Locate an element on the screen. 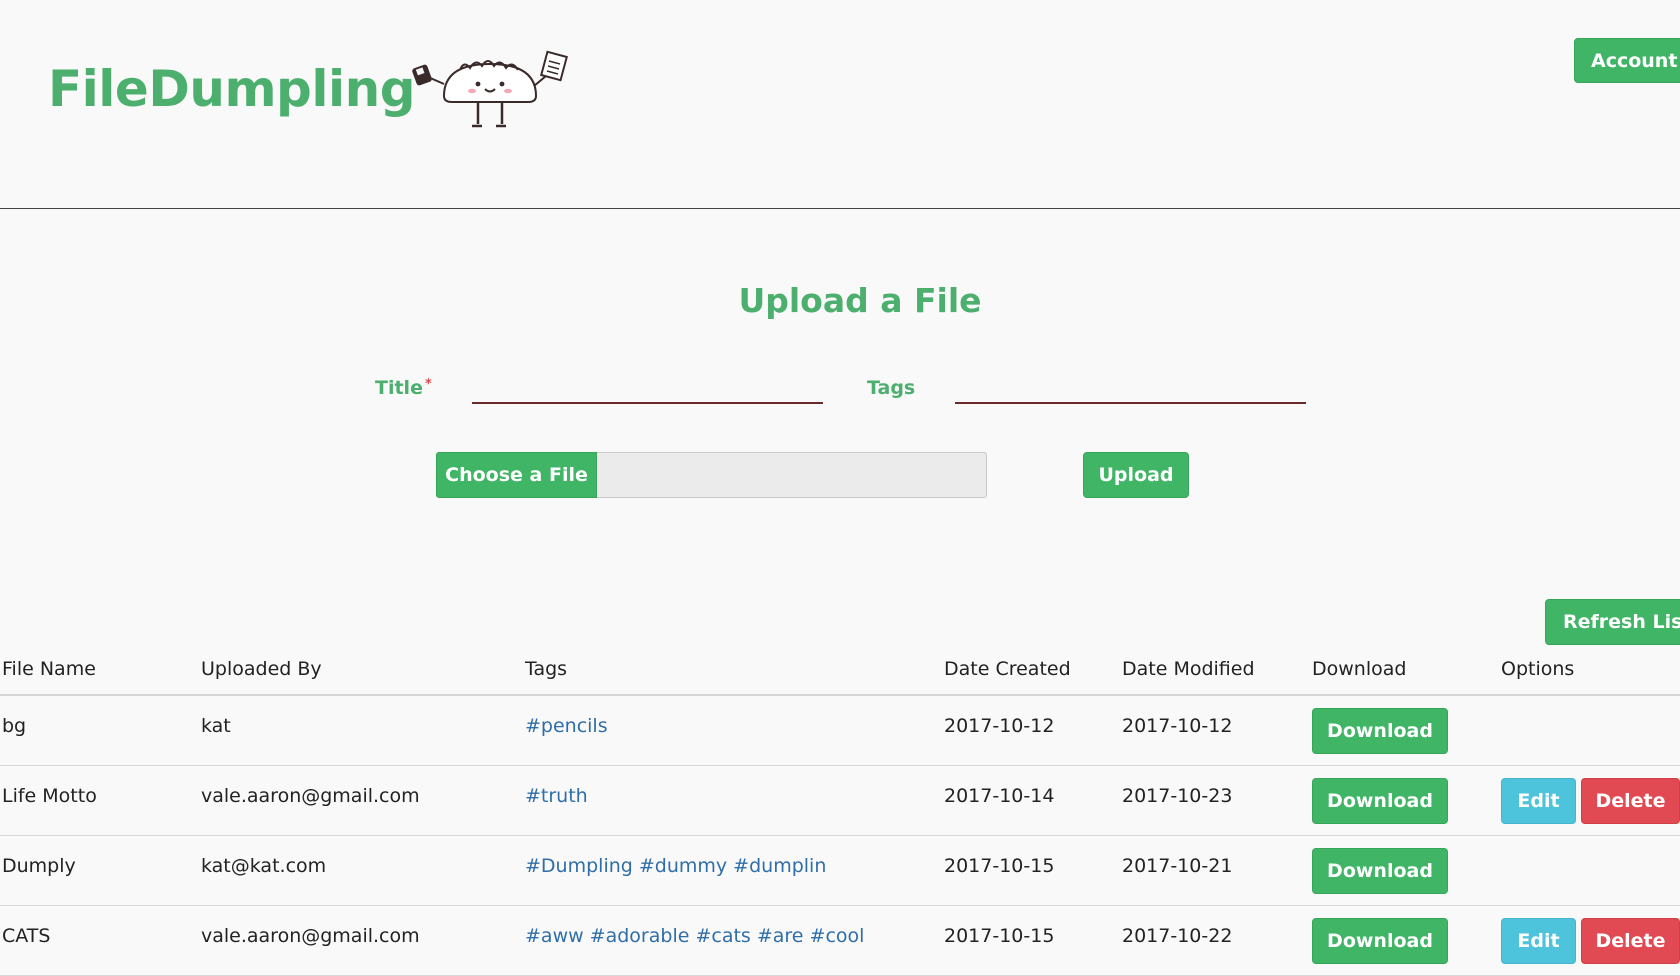  column-header-download: Download is located at coordinates (1359, 669).